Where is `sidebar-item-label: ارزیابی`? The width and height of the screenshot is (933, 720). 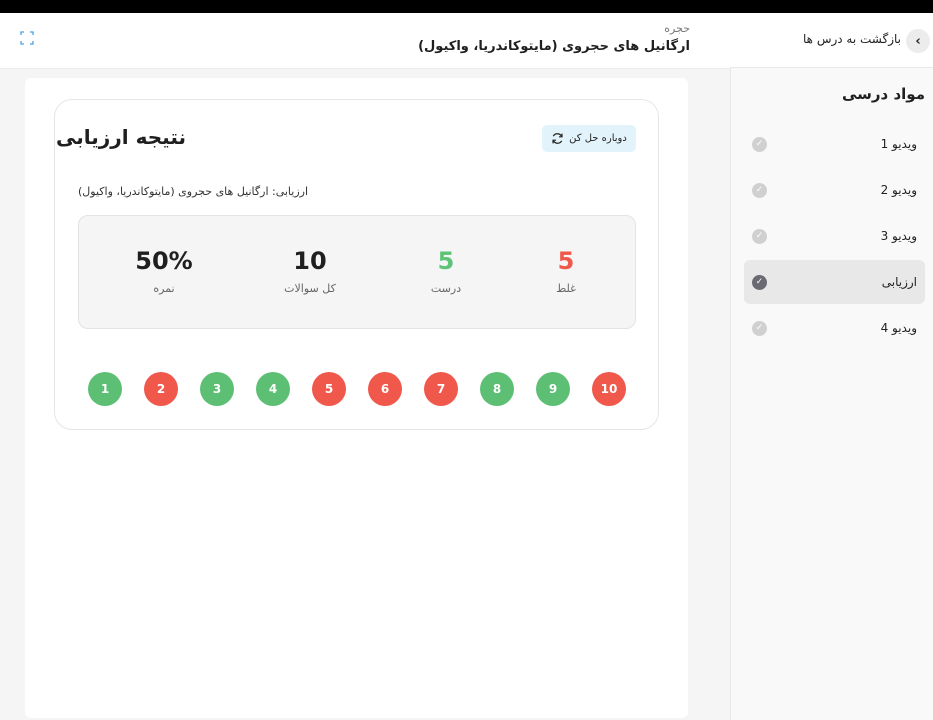 sidebar-item-label: ارزیابی is located at coordinates (899, 282).